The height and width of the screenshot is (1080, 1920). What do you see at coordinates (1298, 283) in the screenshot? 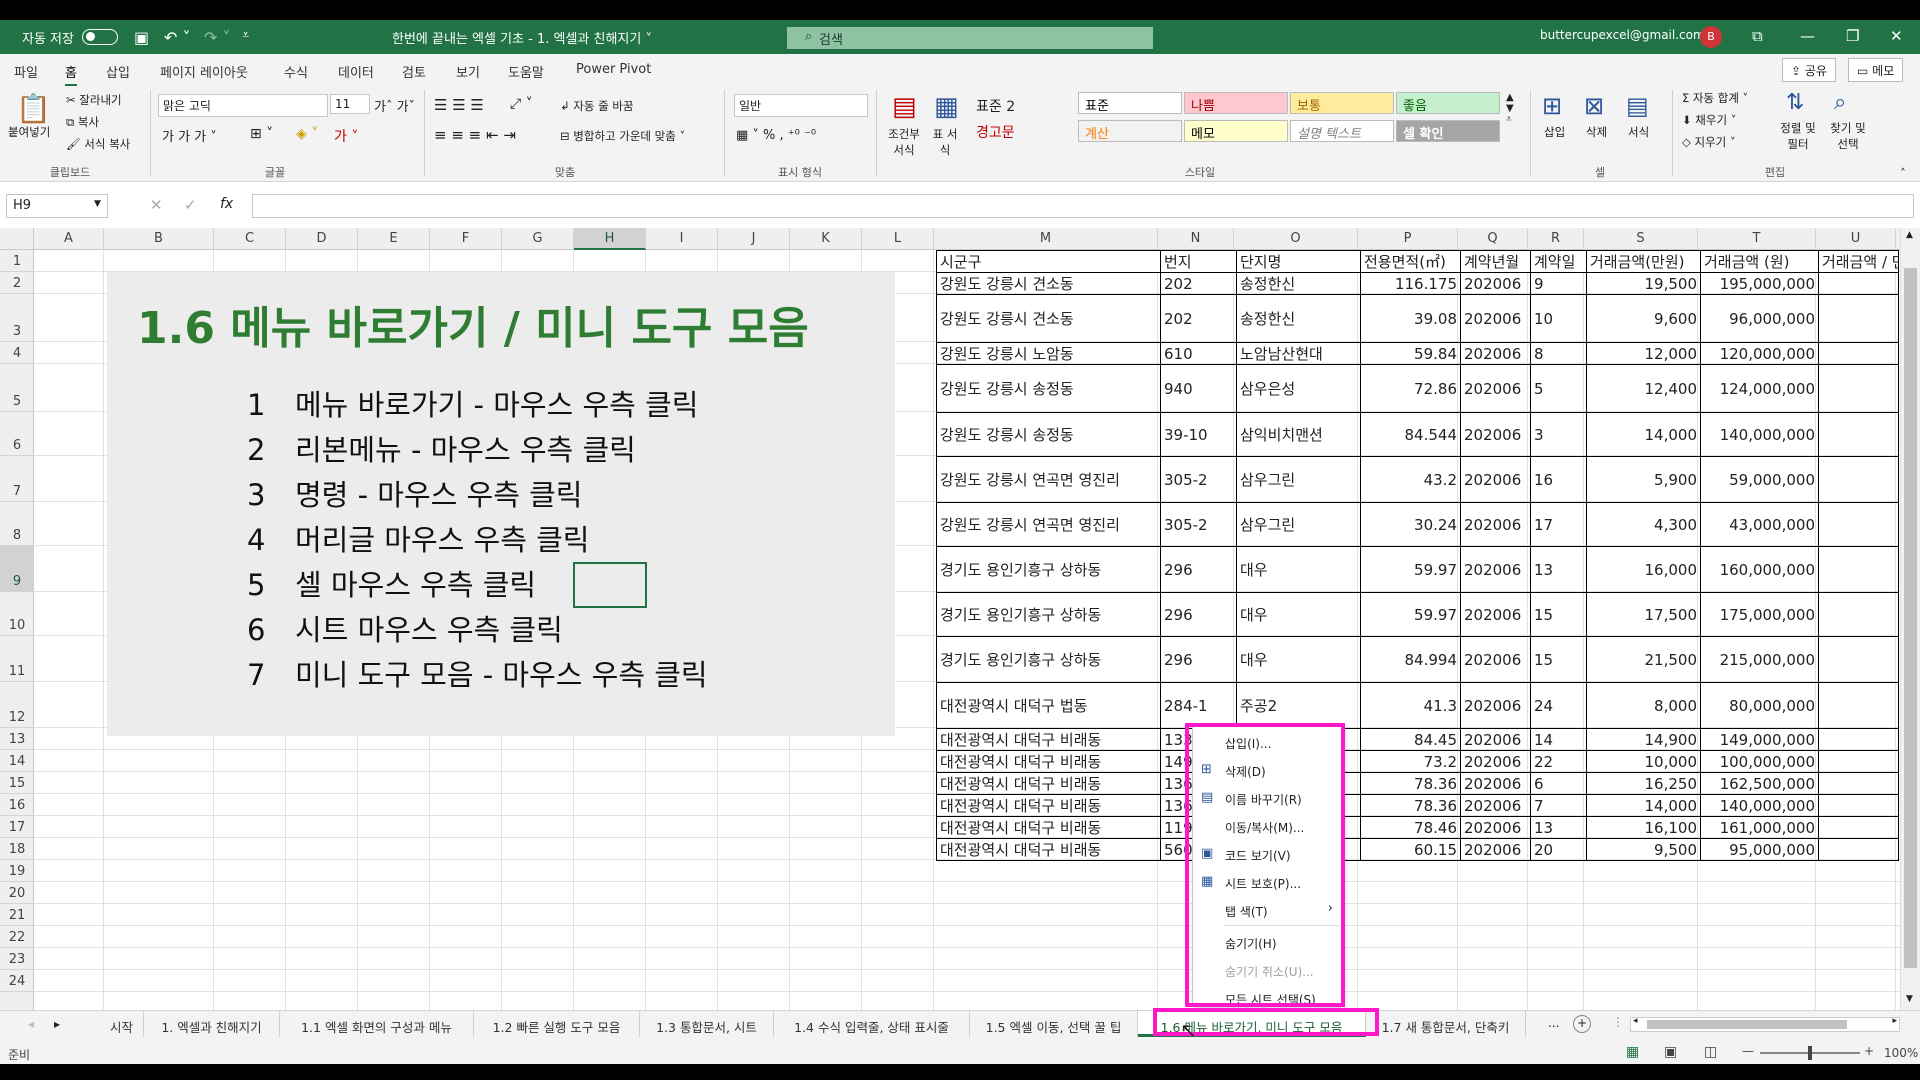
I see `table-cell: 송정한신` at bounding box center [1298, 283].